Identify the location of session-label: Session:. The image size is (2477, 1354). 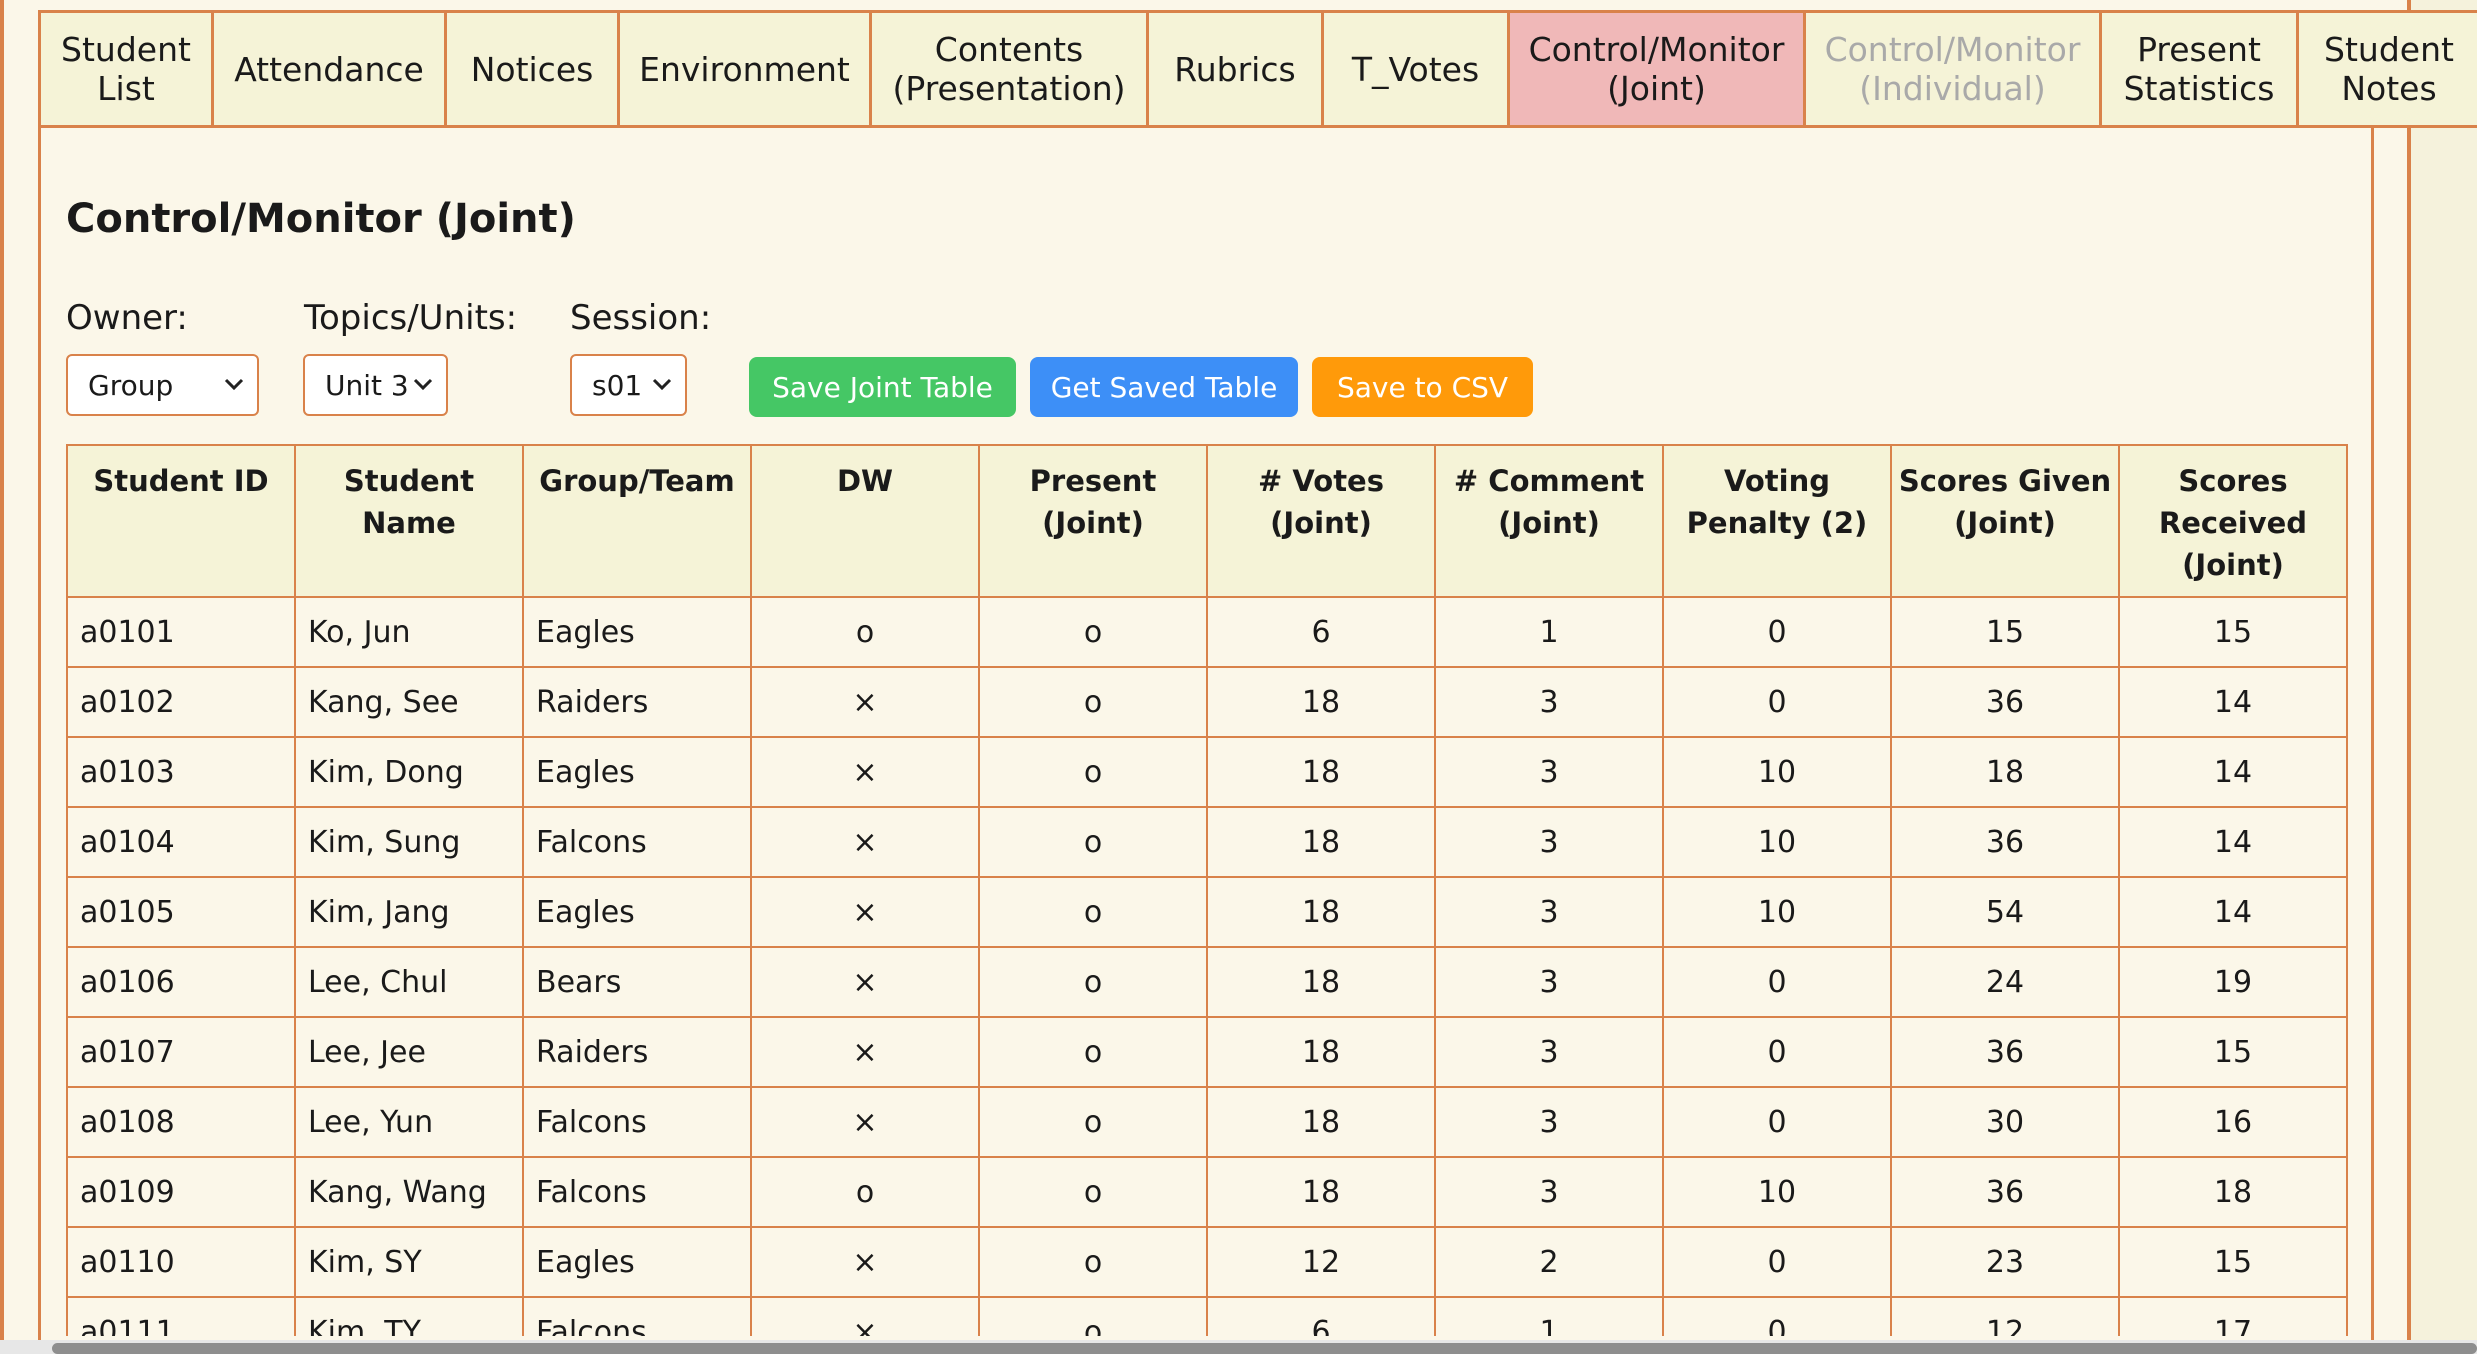
(641, 318).